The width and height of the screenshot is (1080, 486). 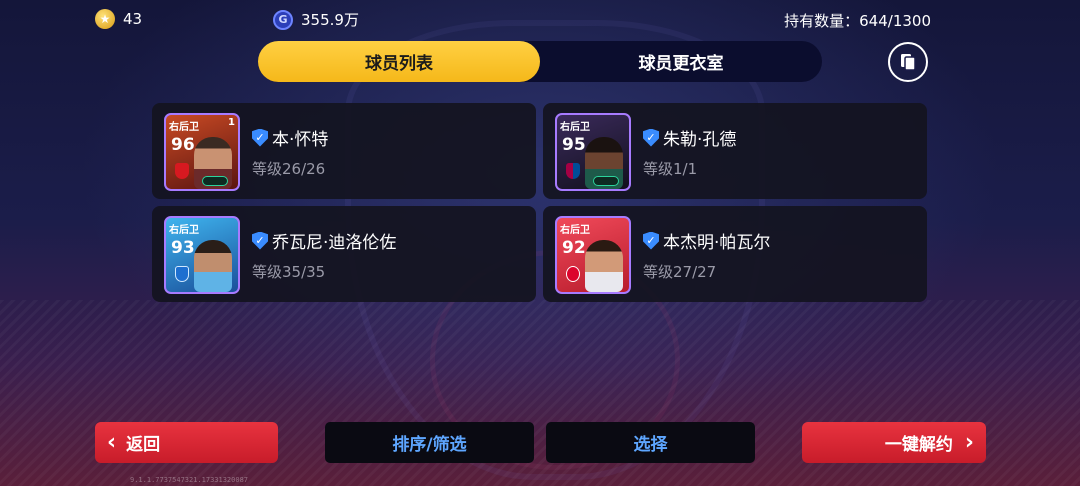 What do you see at coordinates (429, 442) in the screenshot?
I see `sort-filter-button: 排序/筛选` at bounding box center [429, 442].